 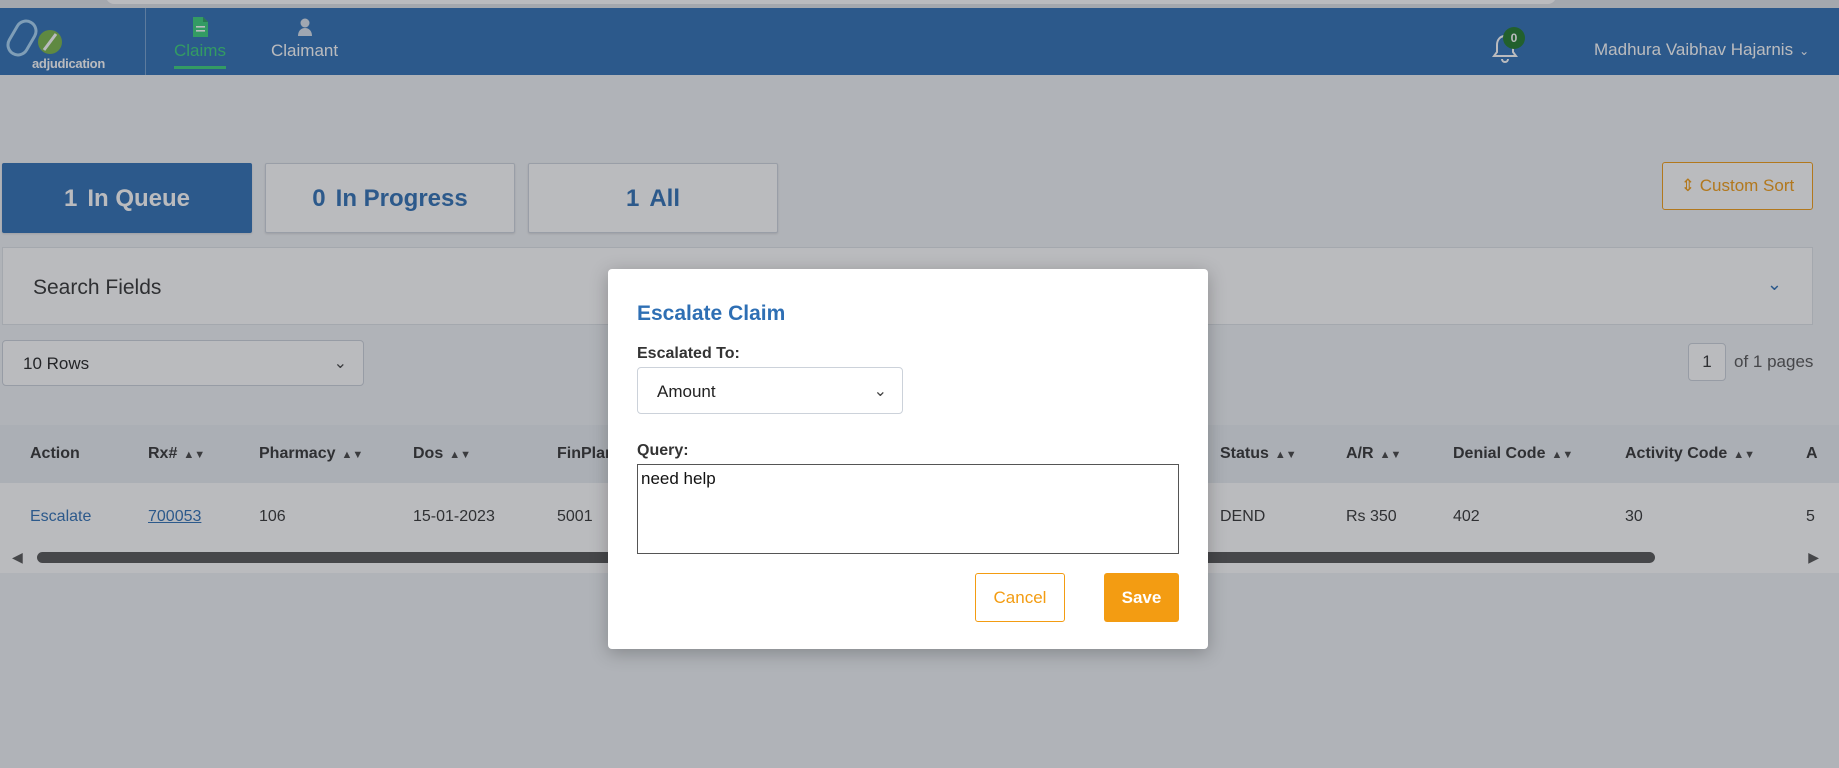 What do you see at coordinates (770, 390) in the screenshot?
I see `escalated-to-select: Amount ⌄` at bounding box center [770, 390].